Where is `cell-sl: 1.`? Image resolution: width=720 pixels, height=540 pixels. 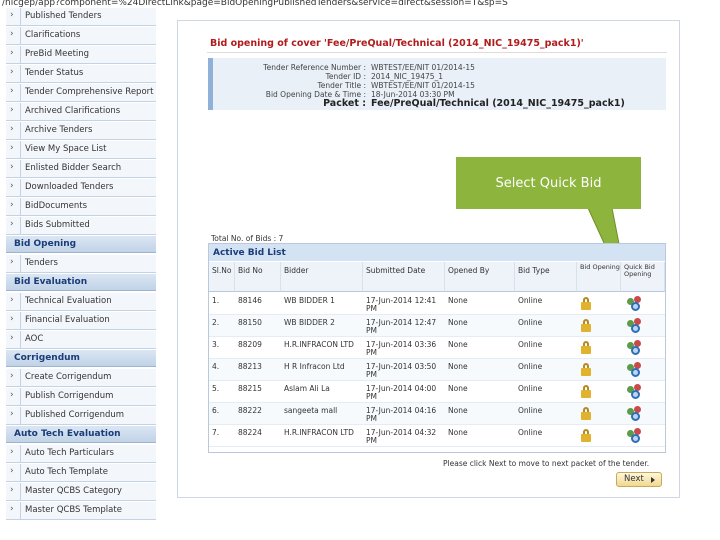
cell-sl: 1. is located at coordinates (216, 300).